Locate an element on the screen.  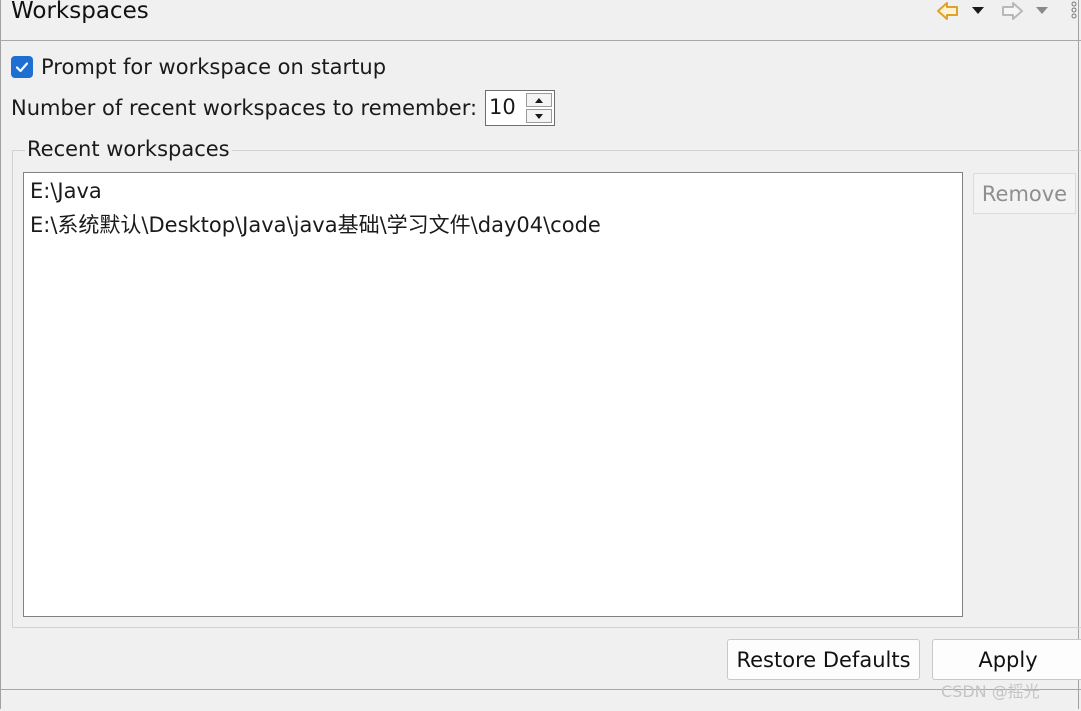
view-menu-icon is located at coordinates (1074, 11).